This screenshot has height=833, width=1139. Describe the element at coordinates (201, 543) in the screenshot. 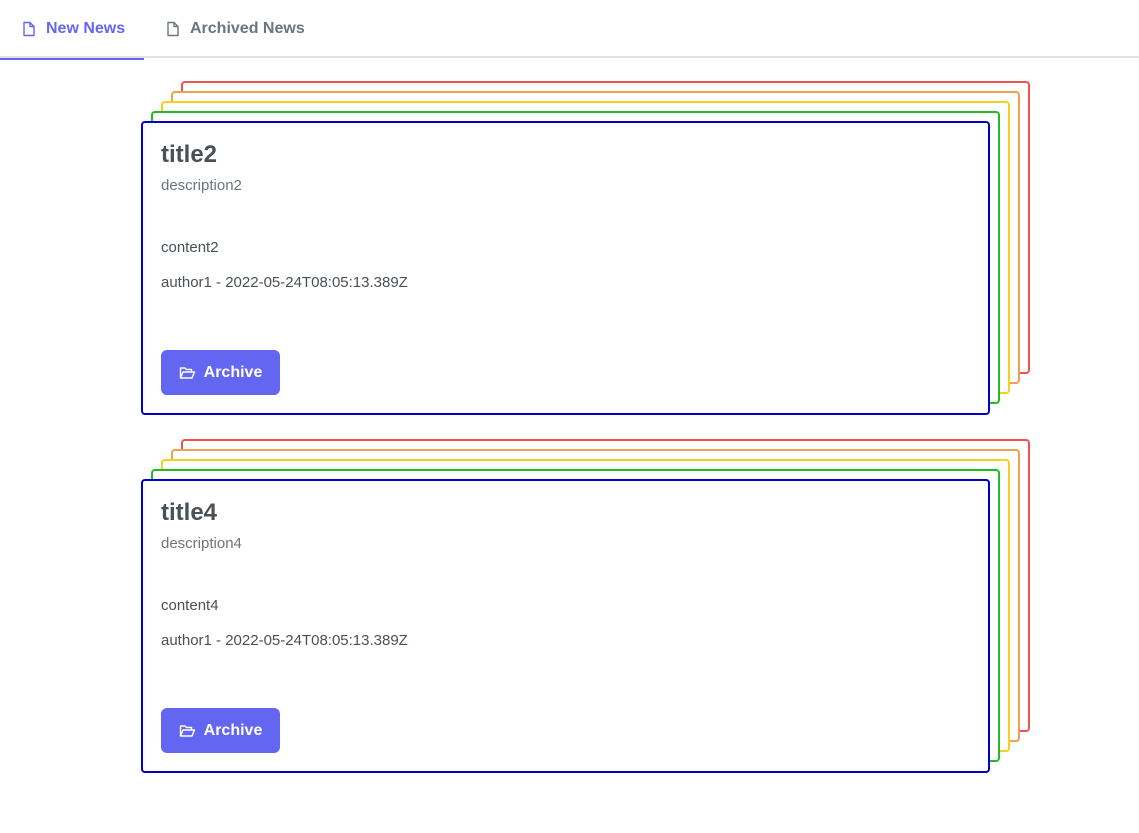

I see `news-description: description4` at that location.